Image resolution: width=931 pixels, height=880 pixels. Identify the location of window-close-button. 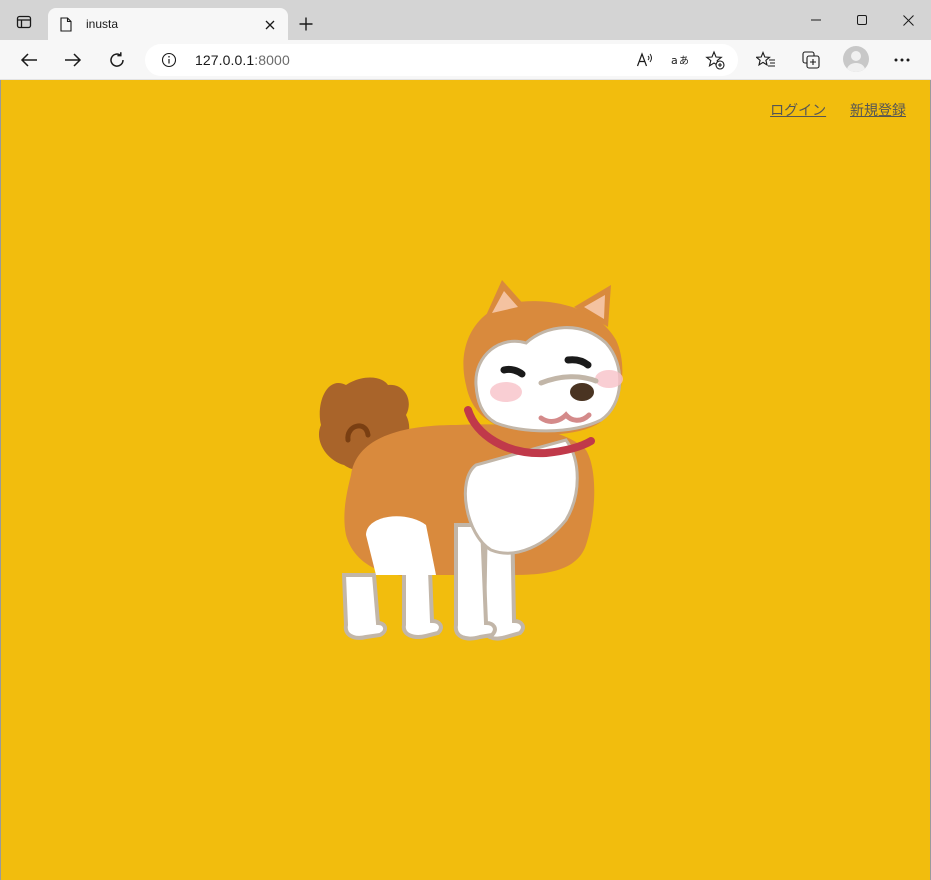
(908, 20).